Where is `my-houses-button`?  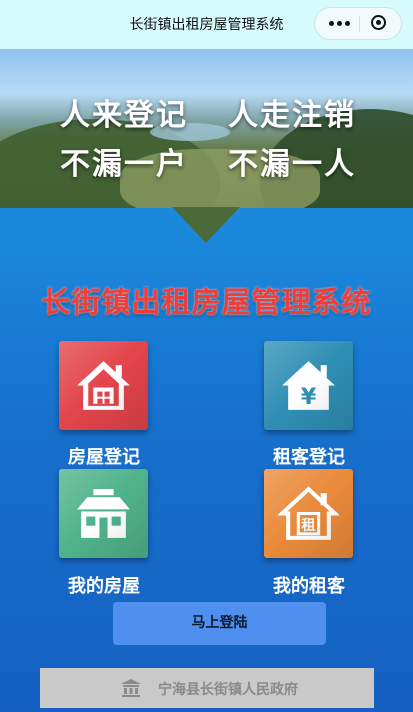 my-houses-button is located at coordinates (103, 513).